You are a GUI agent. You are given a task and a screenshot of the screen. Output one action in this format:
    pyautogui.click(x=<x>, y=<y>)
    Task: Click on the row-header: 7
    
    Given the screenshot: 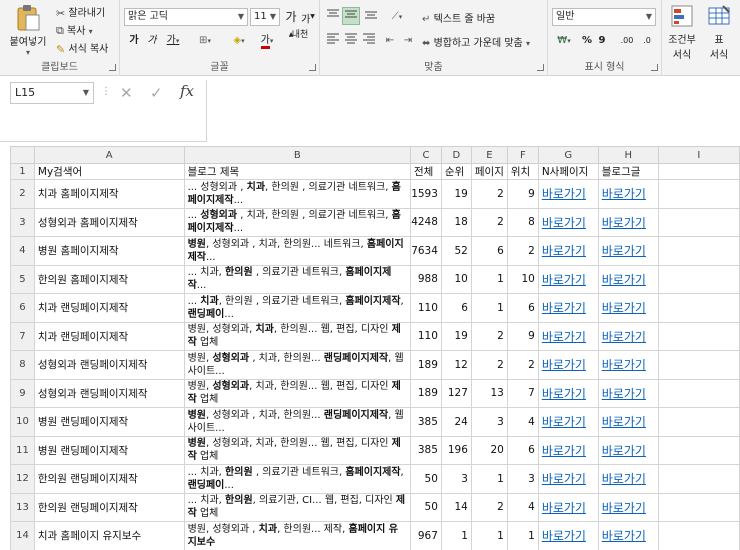 What is the action you would take?
    pyautogui.click(x=22, y=336)
    